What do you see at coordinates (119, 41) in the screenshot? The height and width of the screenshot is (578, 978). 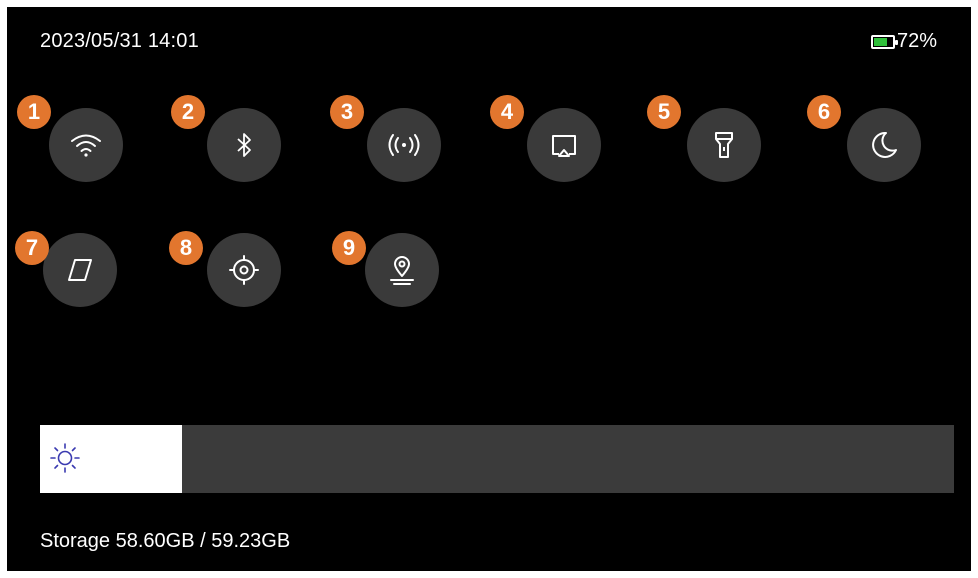 I see `status-datetime: 2023/05/31 14:01` at bounding box center [119, 41].